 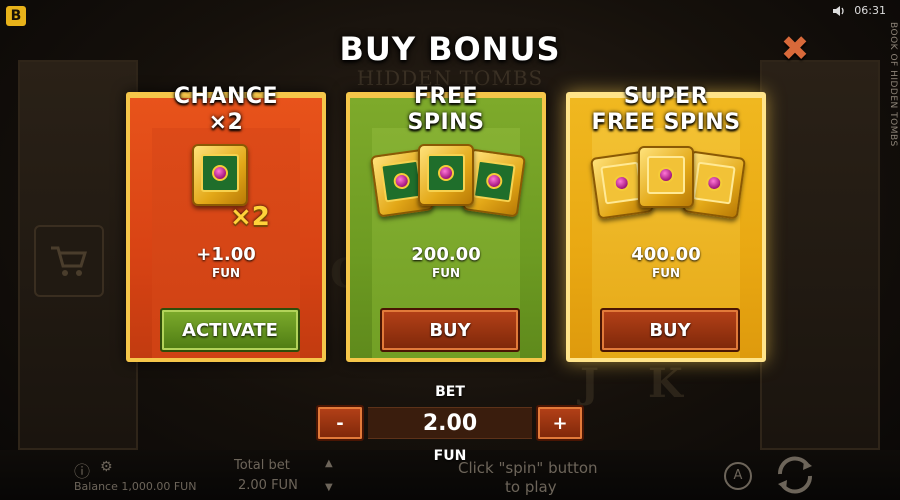 I want to click on bet-up-arrow-icon: ▲, so click(x=329, y=463).